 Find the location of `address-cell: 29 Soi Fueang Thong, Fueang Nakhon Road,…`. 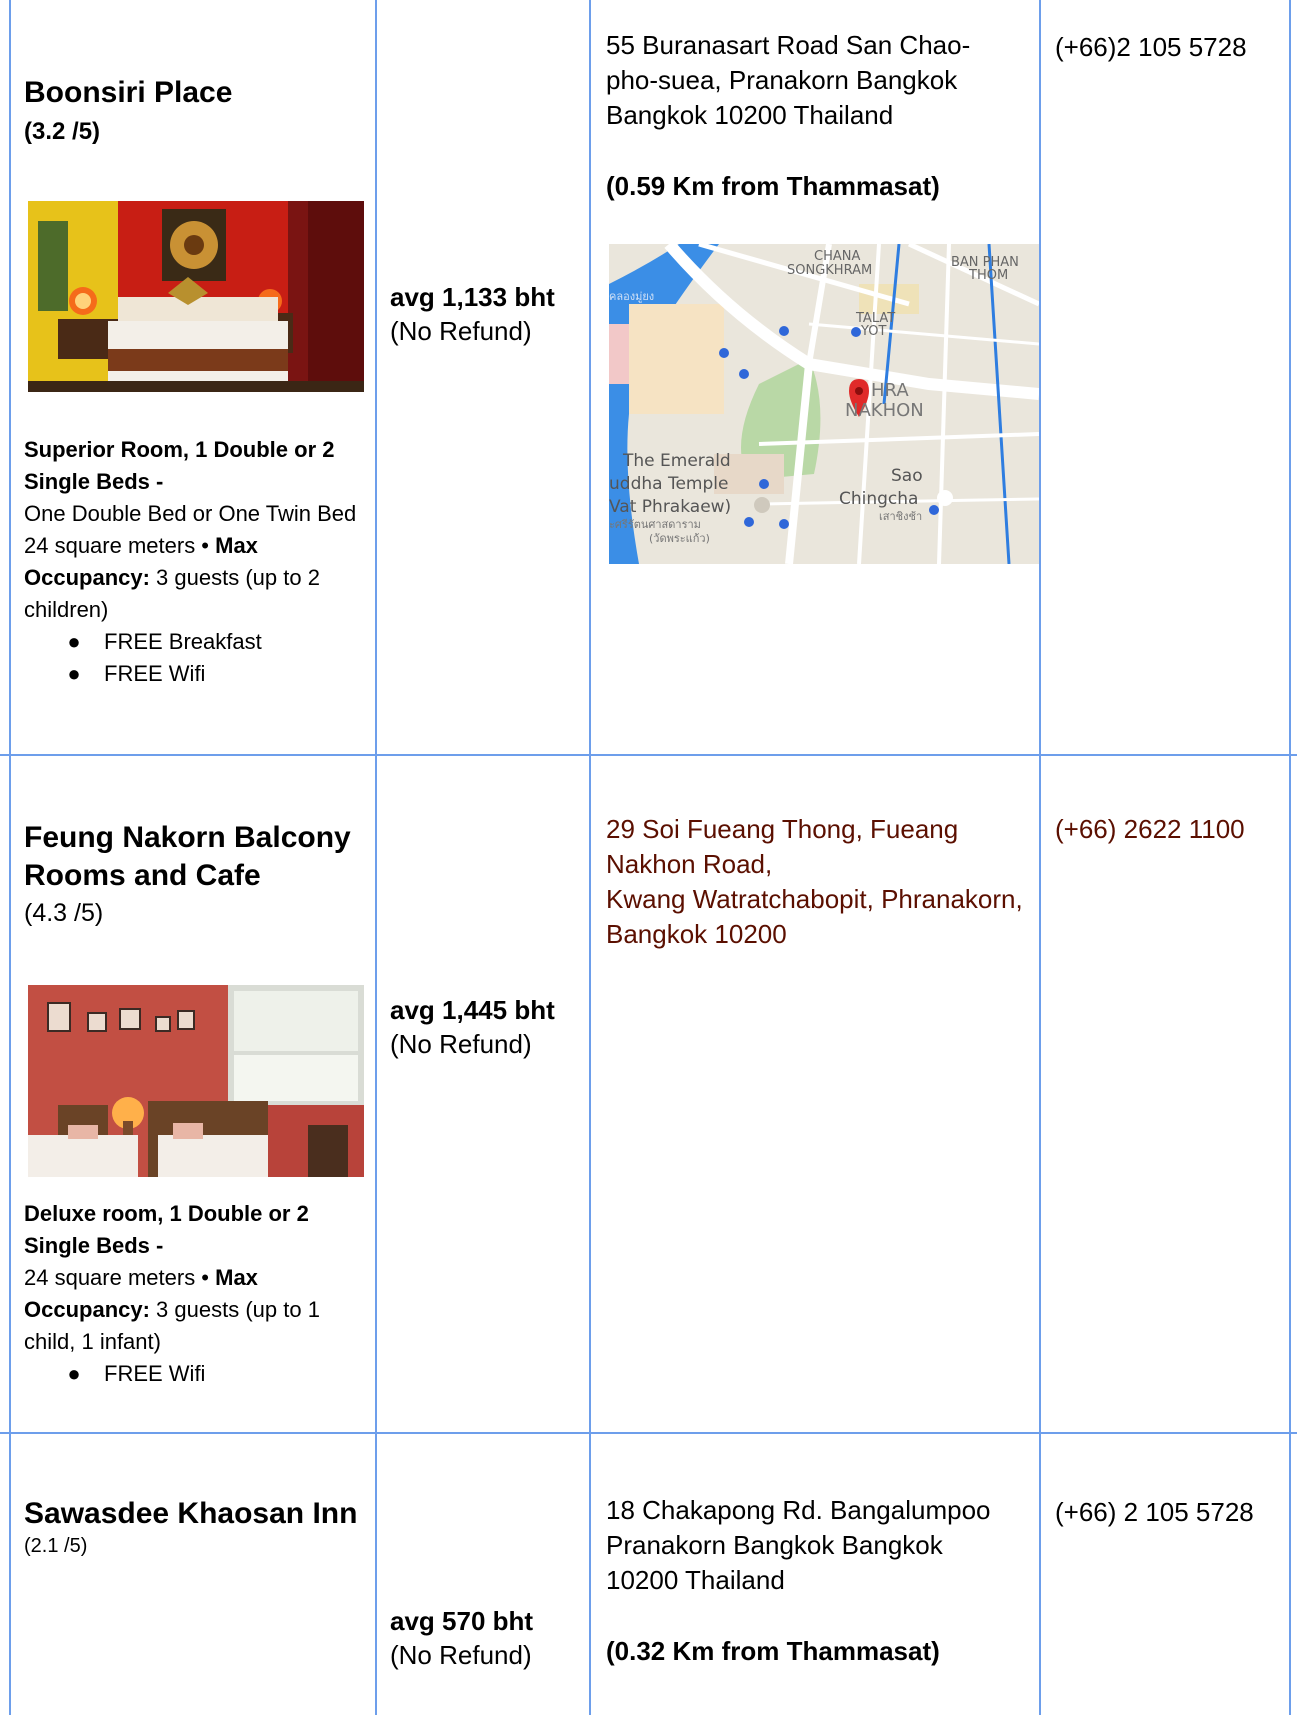

address-cell: 29 Soi Fueang Thong, Fueang Nakhon Road,… is located at coordinates (821, 882).